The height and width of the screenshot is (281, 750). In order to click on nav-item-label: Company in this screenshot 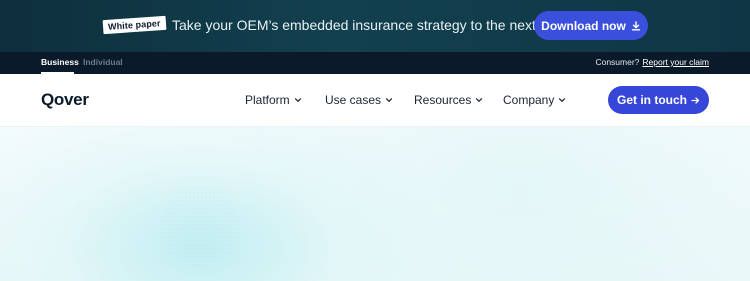, I will do `click(529, 100)`.